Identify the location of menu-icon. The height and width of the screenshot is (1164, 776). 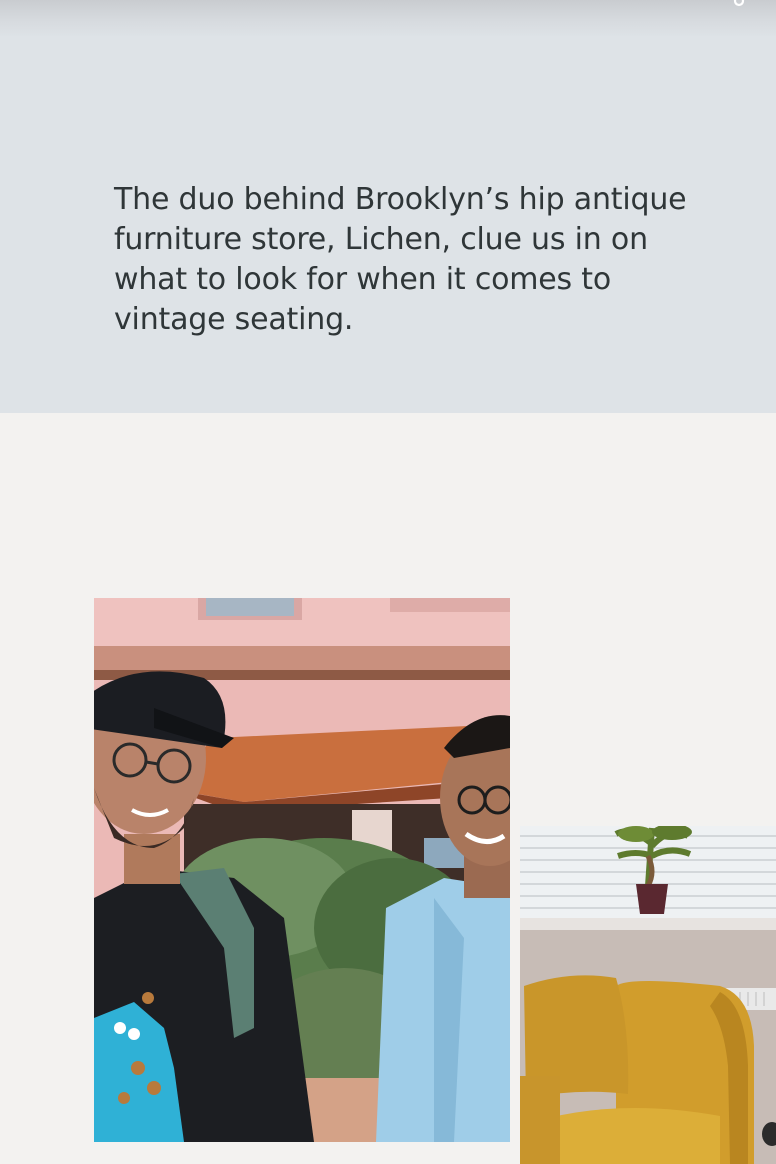
(739, 4).